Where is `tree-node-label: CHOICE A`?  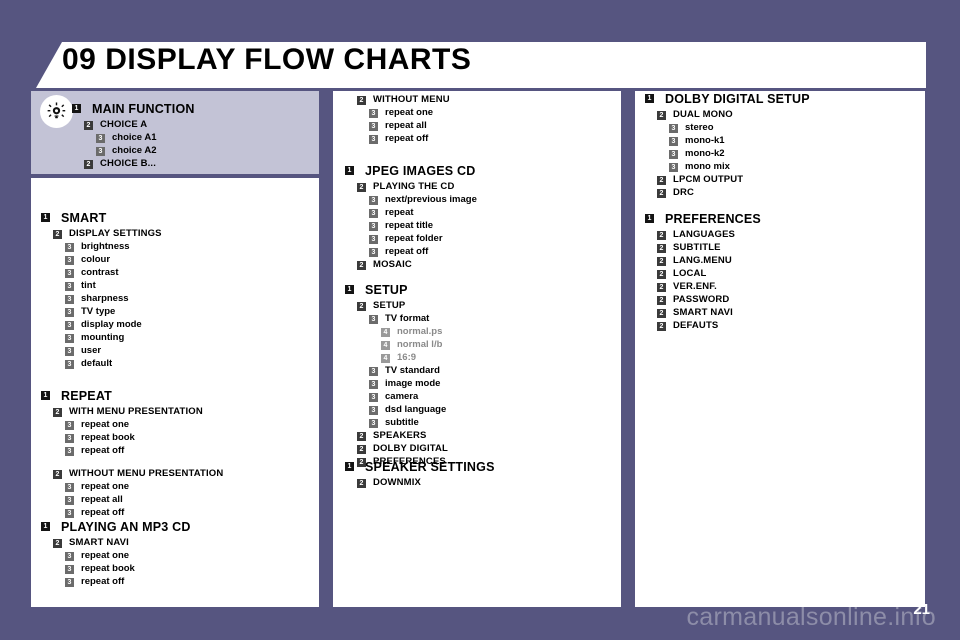
tree-node-label: CHOICE A is located at coordinates (124, 124).